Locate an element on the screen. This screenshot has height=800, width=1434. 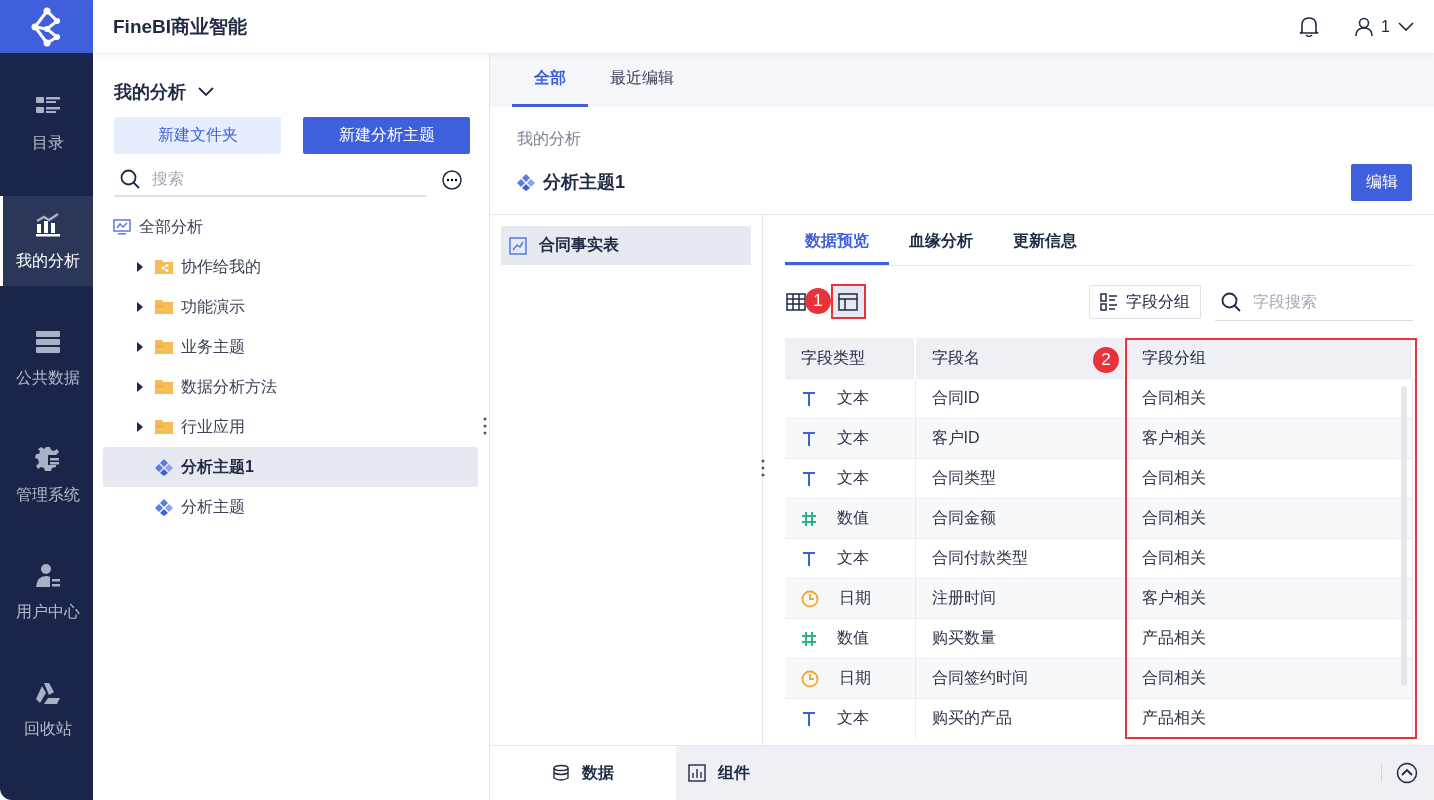
tab: 数据 is located at coordinates (583, 773).